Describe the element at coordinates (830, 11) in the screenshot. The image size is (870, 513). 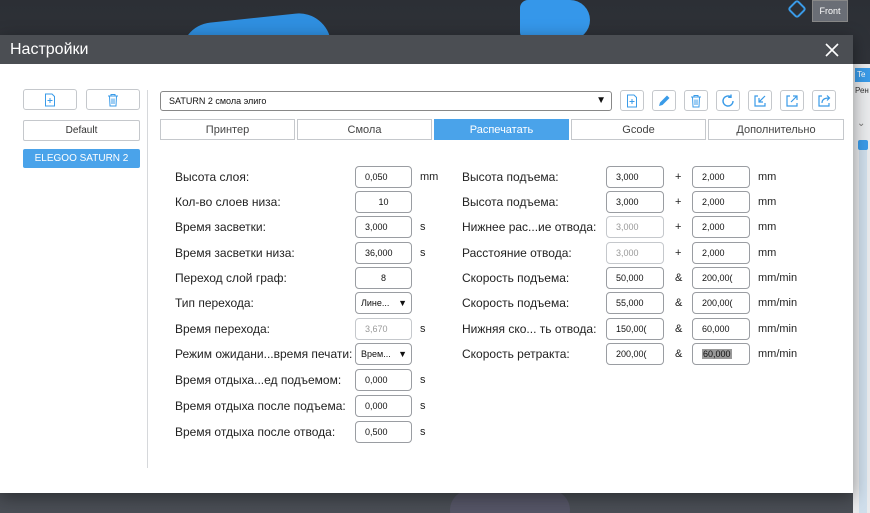
I see `view-cube-front: Front` at that location.